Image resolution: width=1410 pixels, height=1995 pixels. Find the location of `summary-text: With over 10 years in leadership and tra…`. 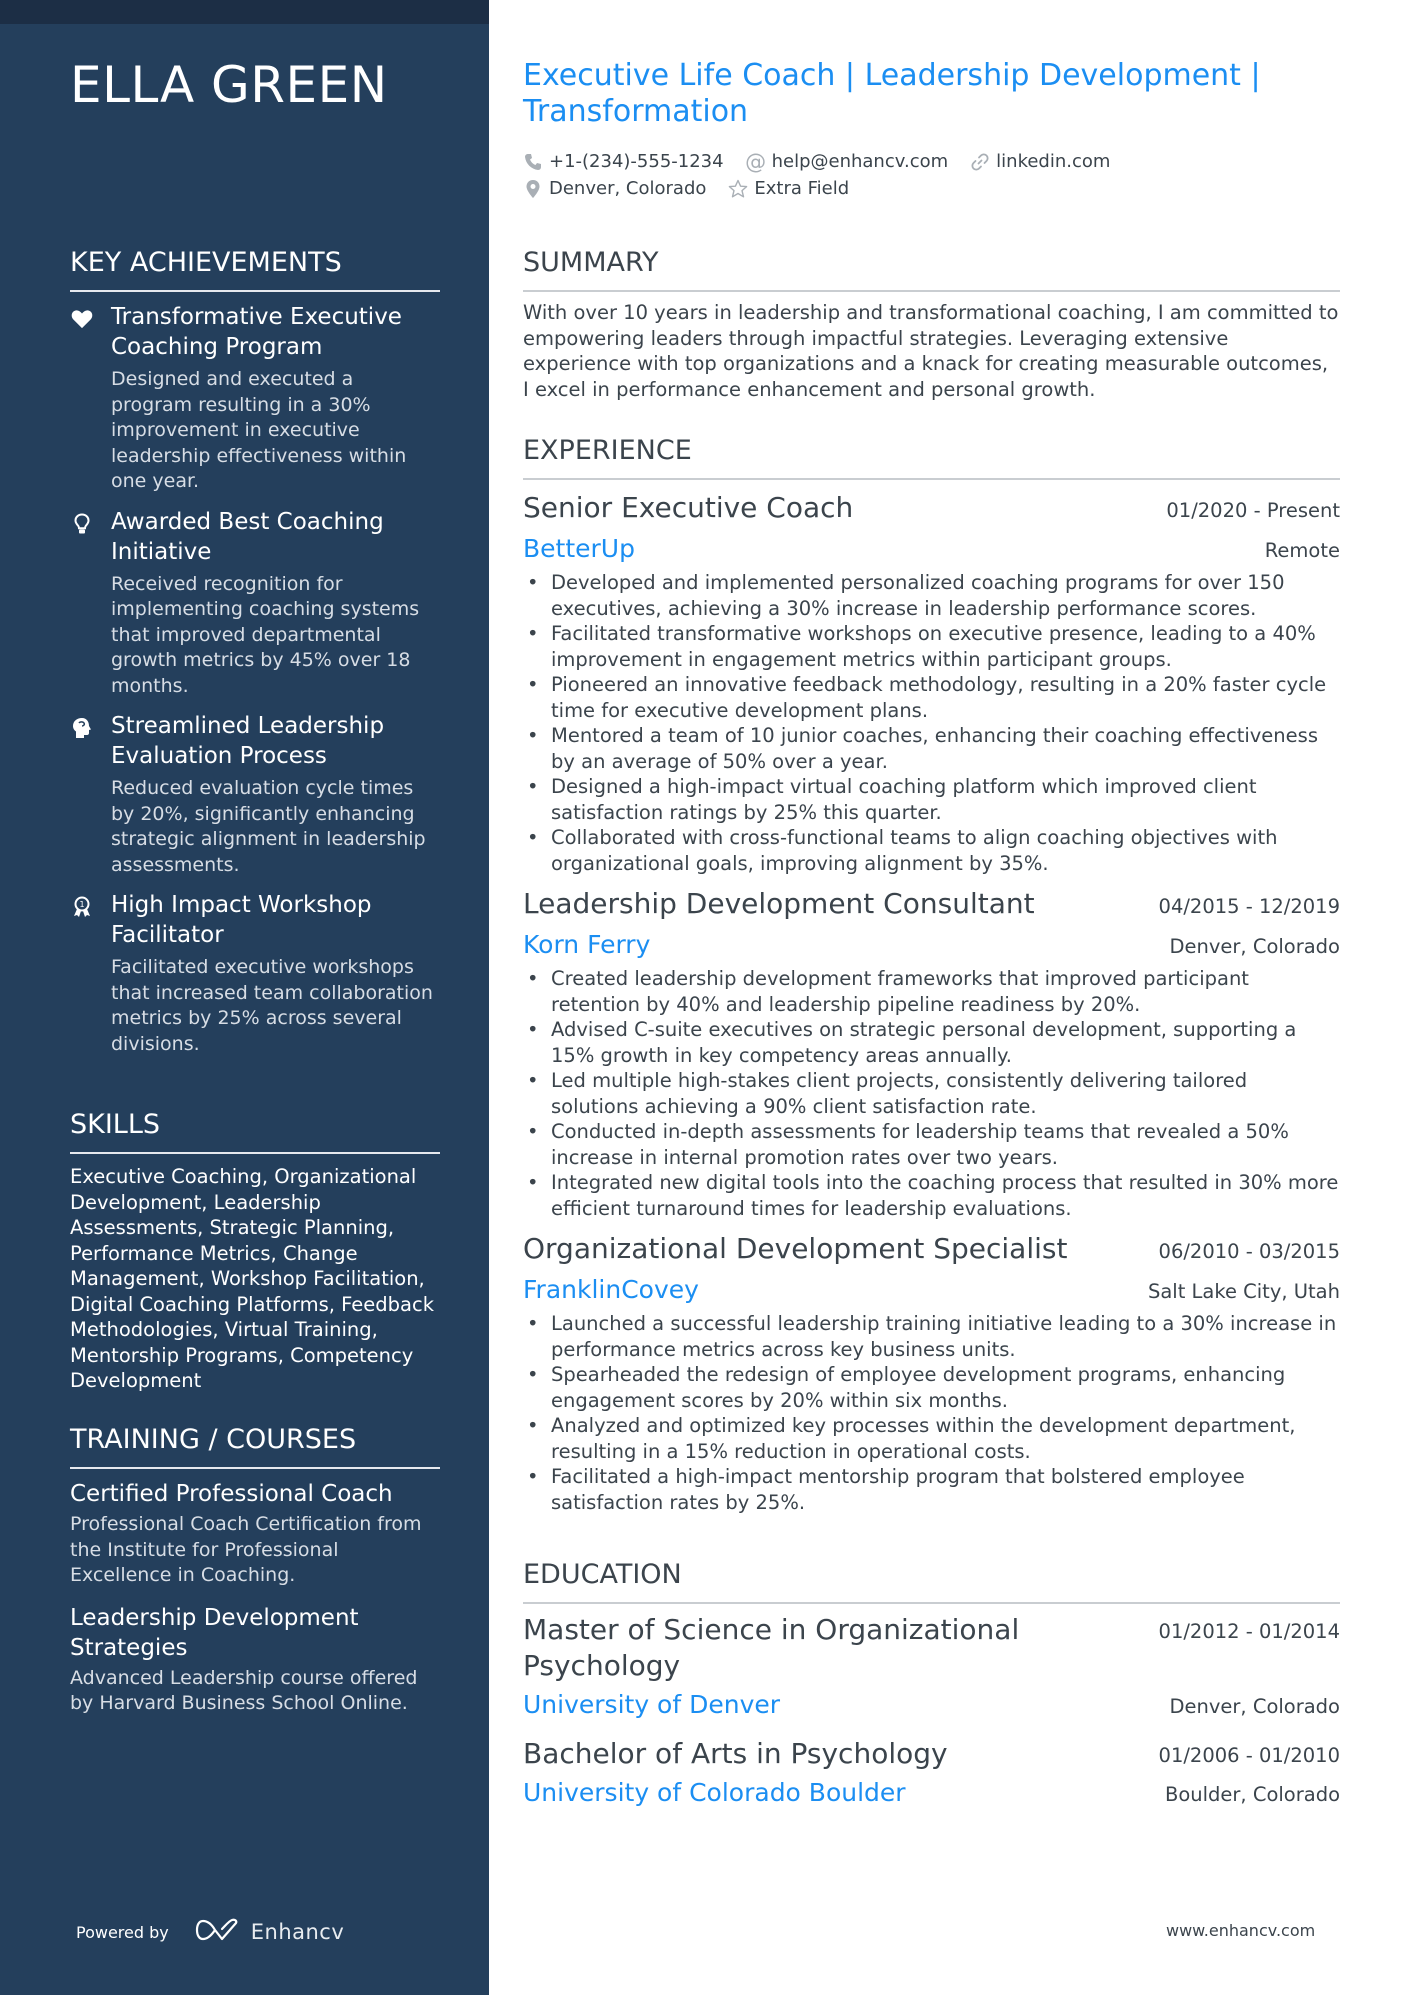

summary-text: With over 10 years in leadership and tra… is located at coordinates (931, 351).